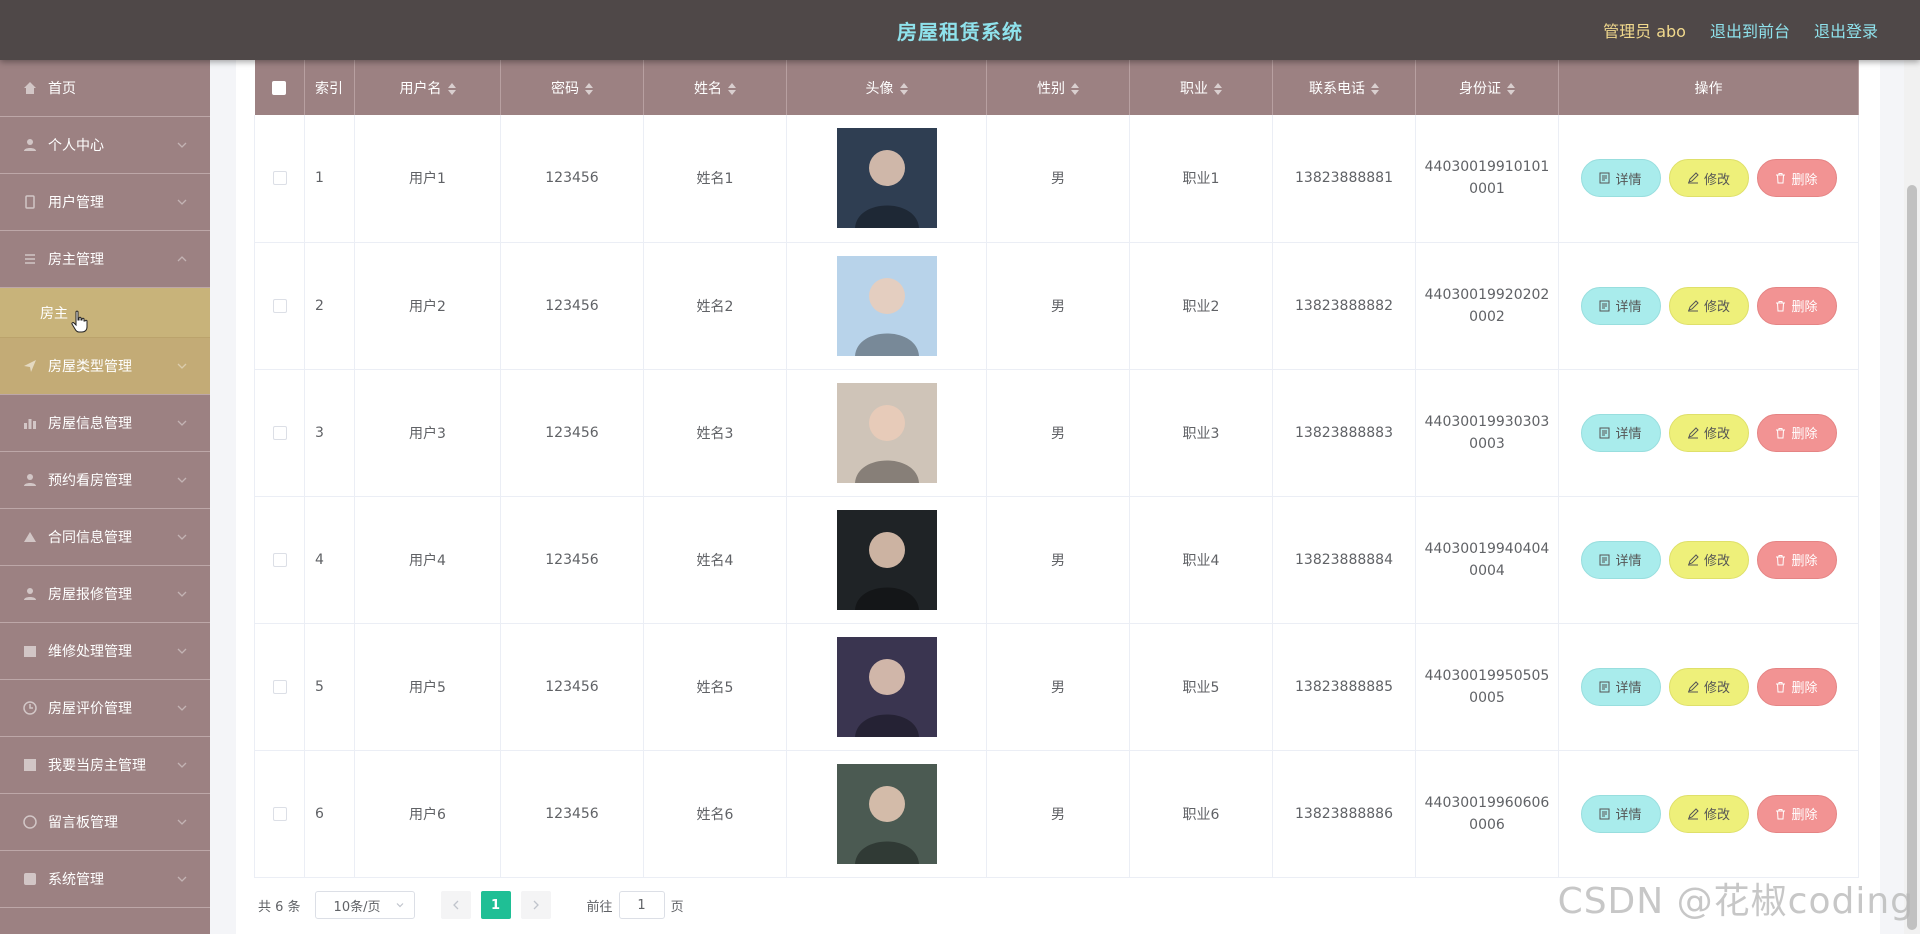 The width and height of the screenshot is (1920, 934). I want to click on cell-actions: 详情 修改 删除, so click(1708, 179).